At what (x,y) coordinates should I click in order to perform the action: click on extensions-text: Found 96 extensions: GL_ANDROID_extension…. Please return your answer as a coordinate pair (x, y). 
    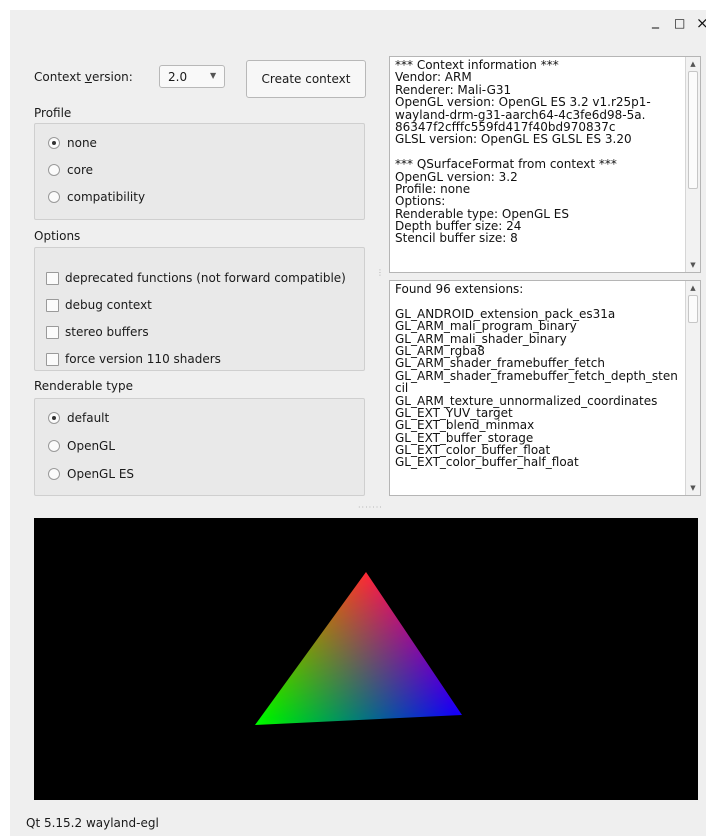
    Looking at the image, I should click on (537, 376).